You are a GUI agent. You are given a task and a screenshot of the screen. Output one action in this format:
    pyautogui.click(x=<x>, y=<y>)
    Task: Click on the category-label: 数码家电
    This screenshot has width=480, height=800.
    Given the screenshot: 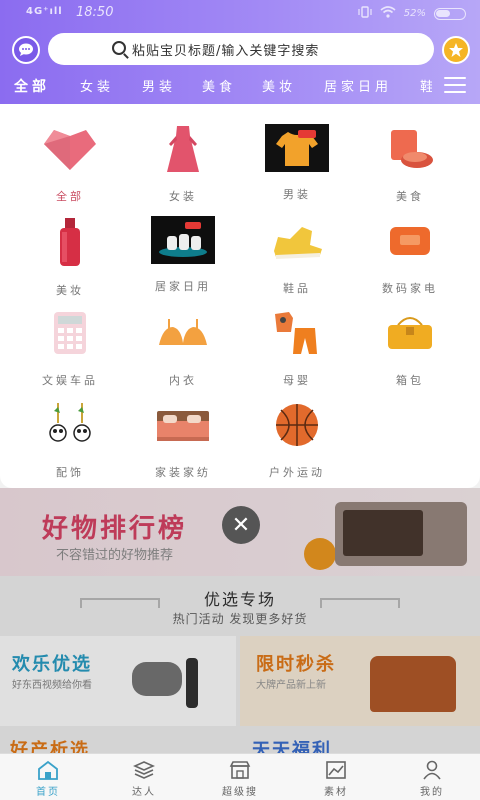 What is the action you would take?
    pyautogui.click(x=410, y=288)
    